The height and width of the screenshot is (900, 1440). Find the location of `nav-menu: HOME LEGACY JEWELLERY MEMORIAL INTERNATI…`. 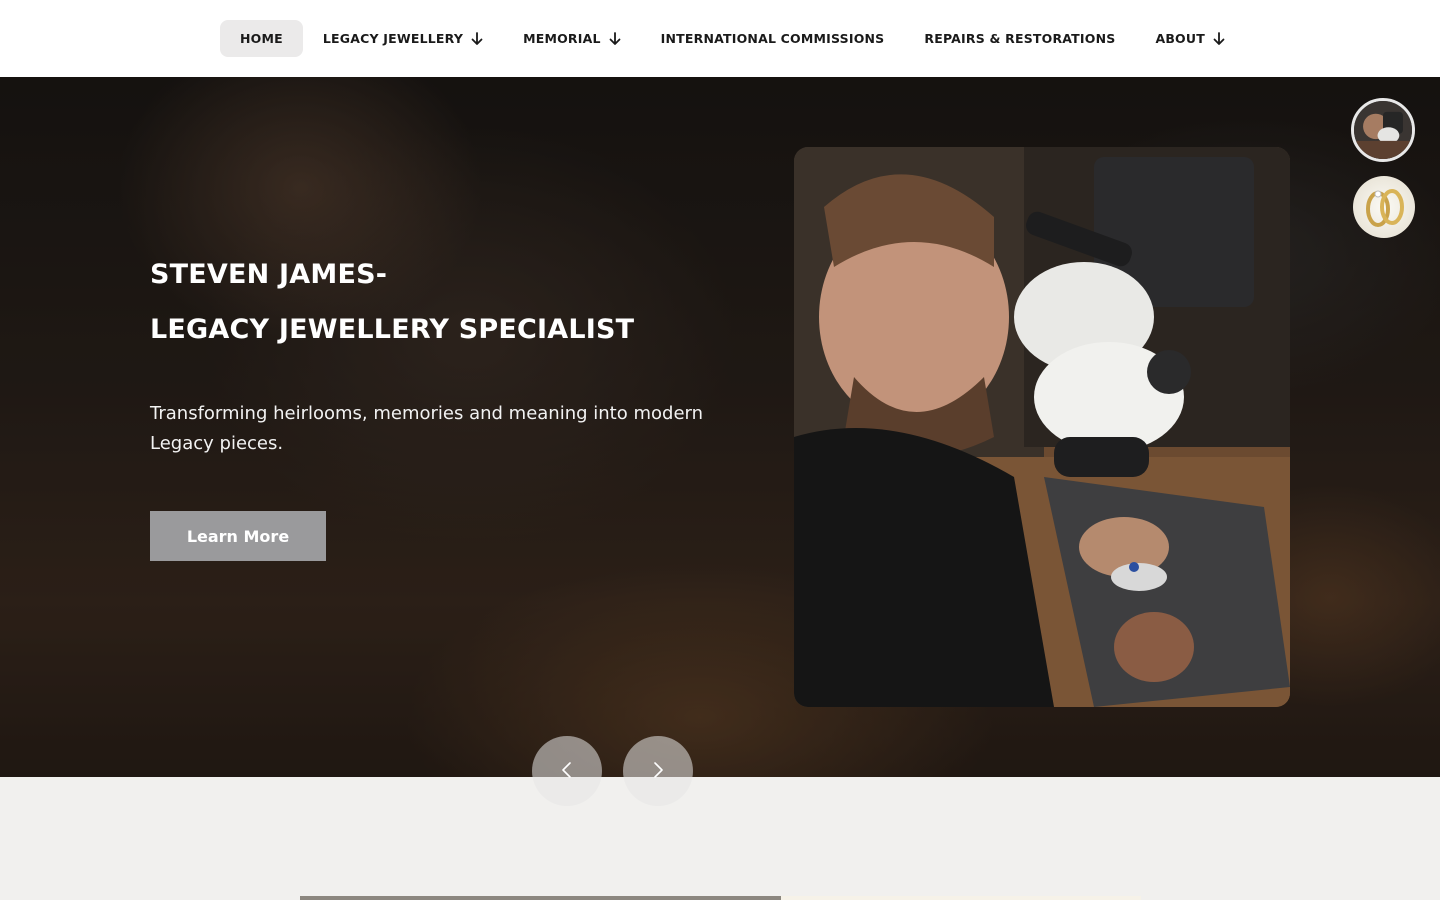

nav-menu: HOME LEGACY JEWELLERY MEMORIAL INTERNATI… is located at coordinates (732, 38).